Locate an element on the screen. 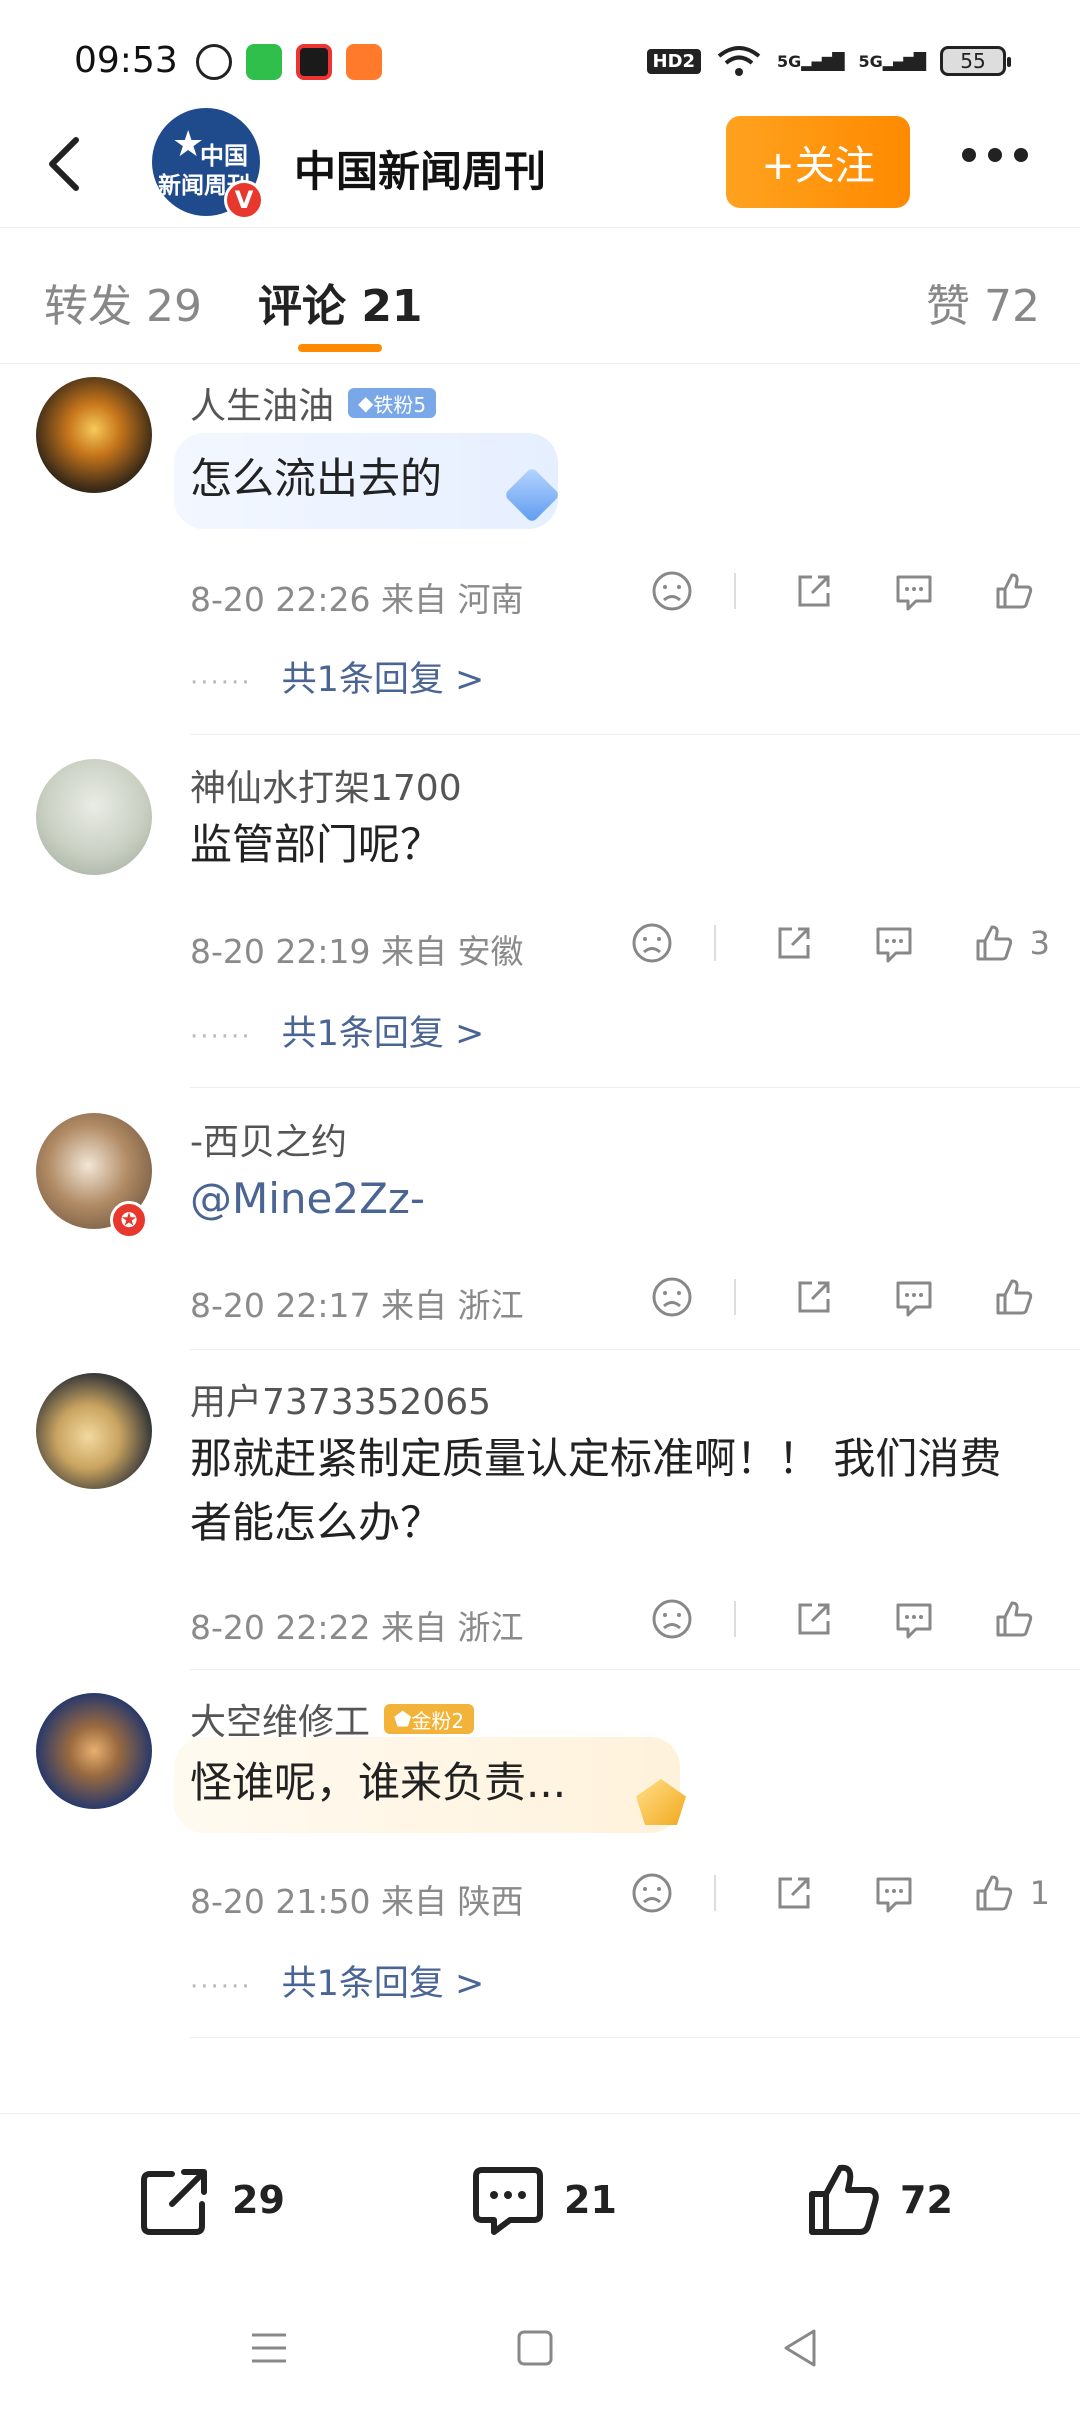 This screenshot has width=1080, height=2414. comment-meta: 8-20 22:26 来自 河南 is located at coordinates (357, 599).